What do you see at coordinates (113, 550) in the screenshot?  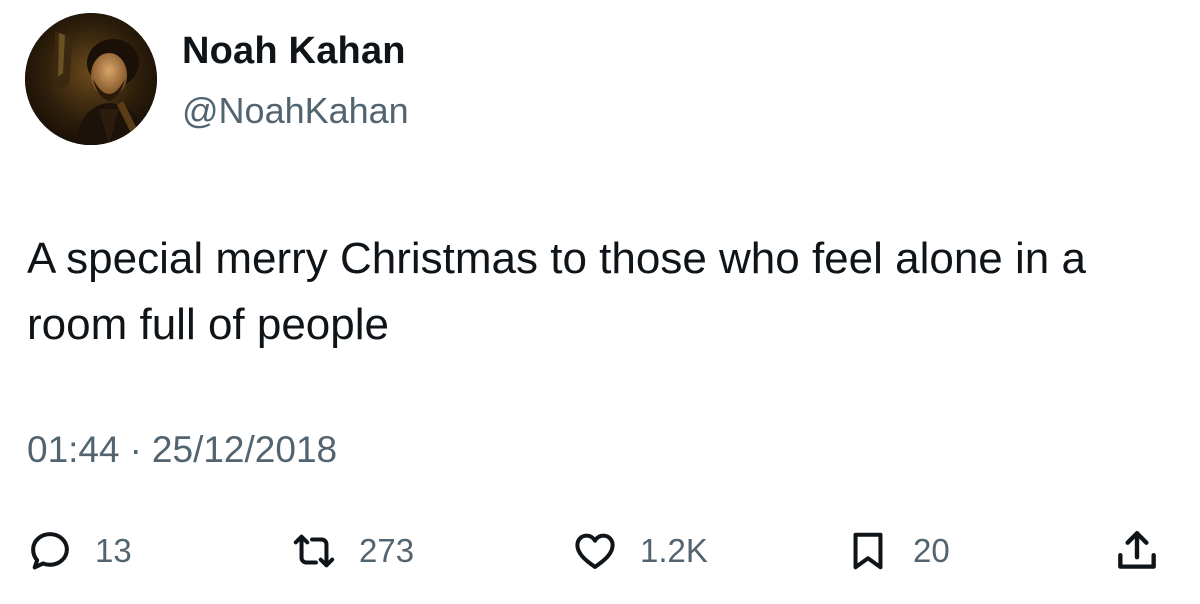 I see `reply-count: 13` at bounding box center [113, 550].